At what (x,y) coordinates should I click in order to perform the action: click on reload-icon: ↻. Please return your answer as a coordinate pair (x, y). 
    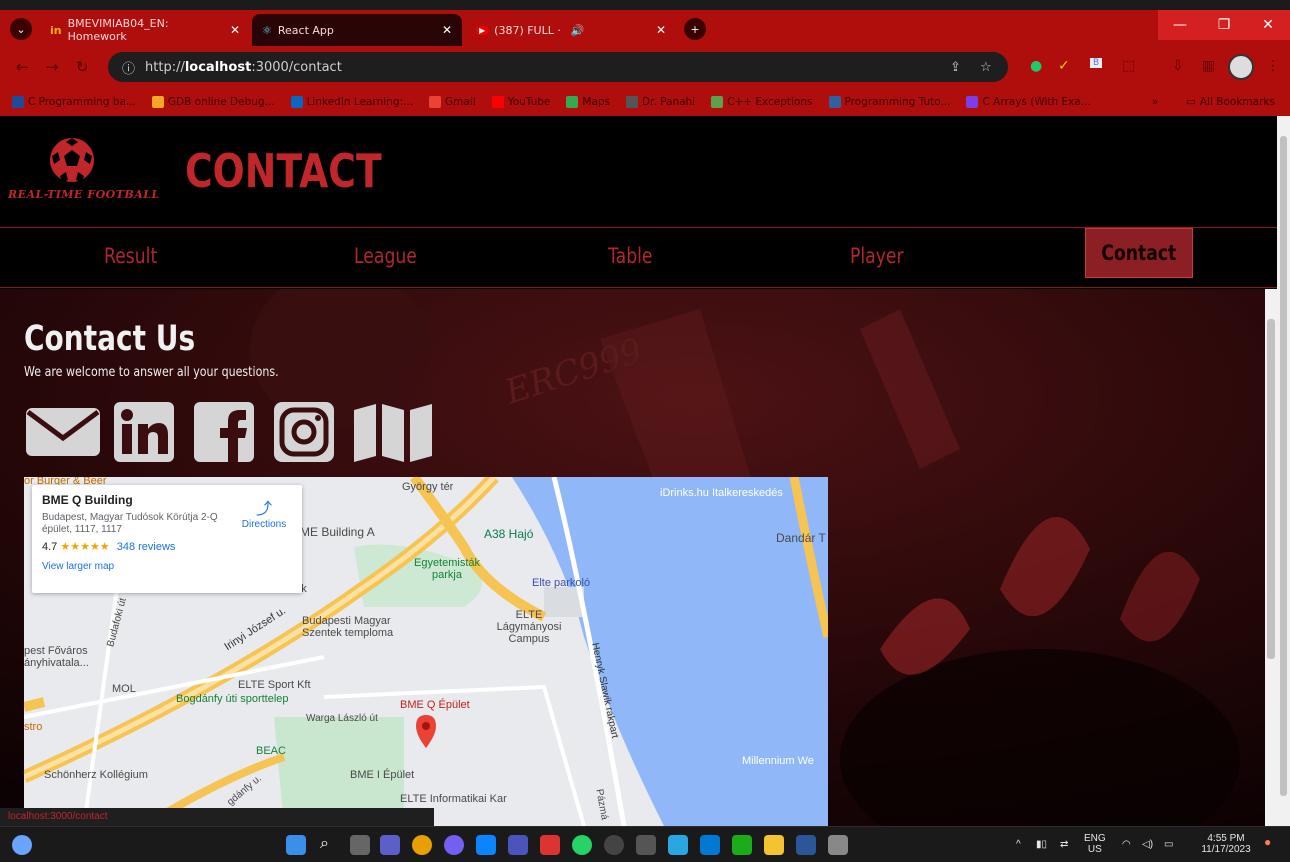
    Looking at the image, I should click on (82, 67).